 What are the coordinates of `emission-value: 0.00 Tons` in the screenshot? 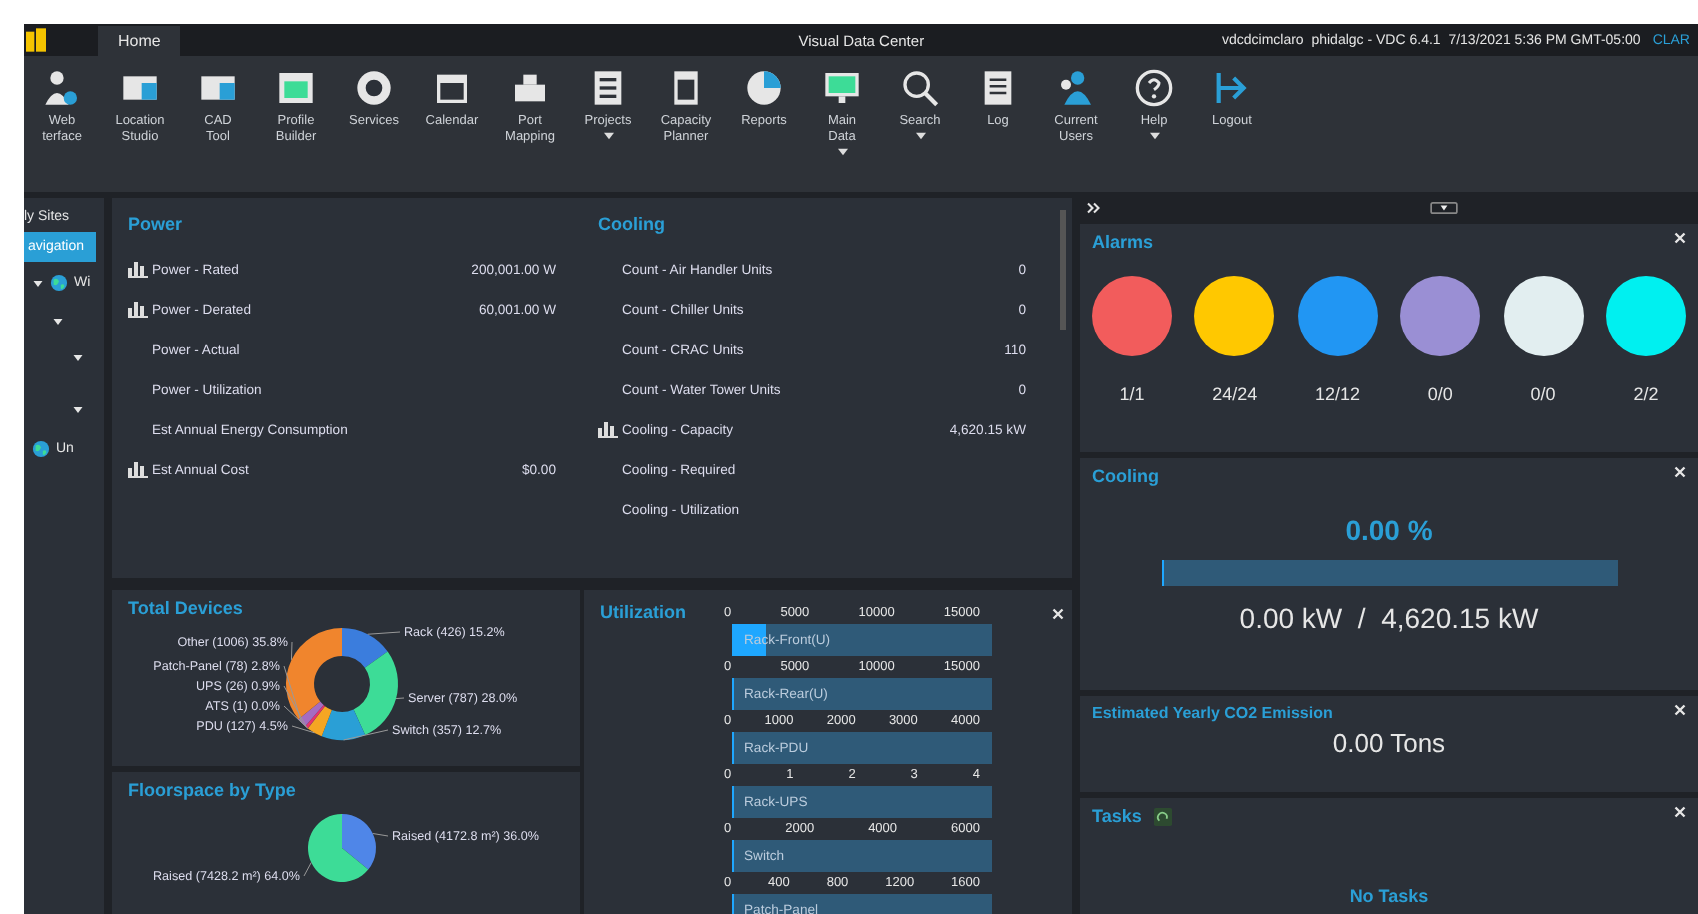 It's located at (1389, 743).